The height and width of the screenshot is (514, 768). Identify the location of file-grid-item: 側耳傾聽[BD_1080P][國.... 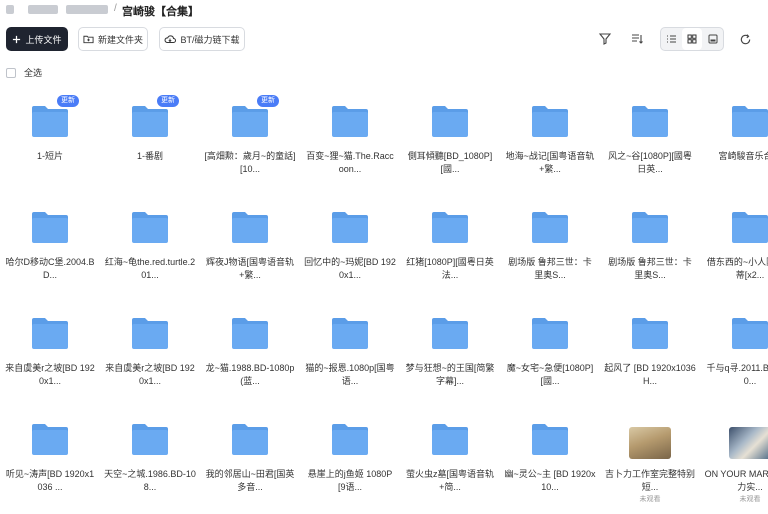
(450, 143).